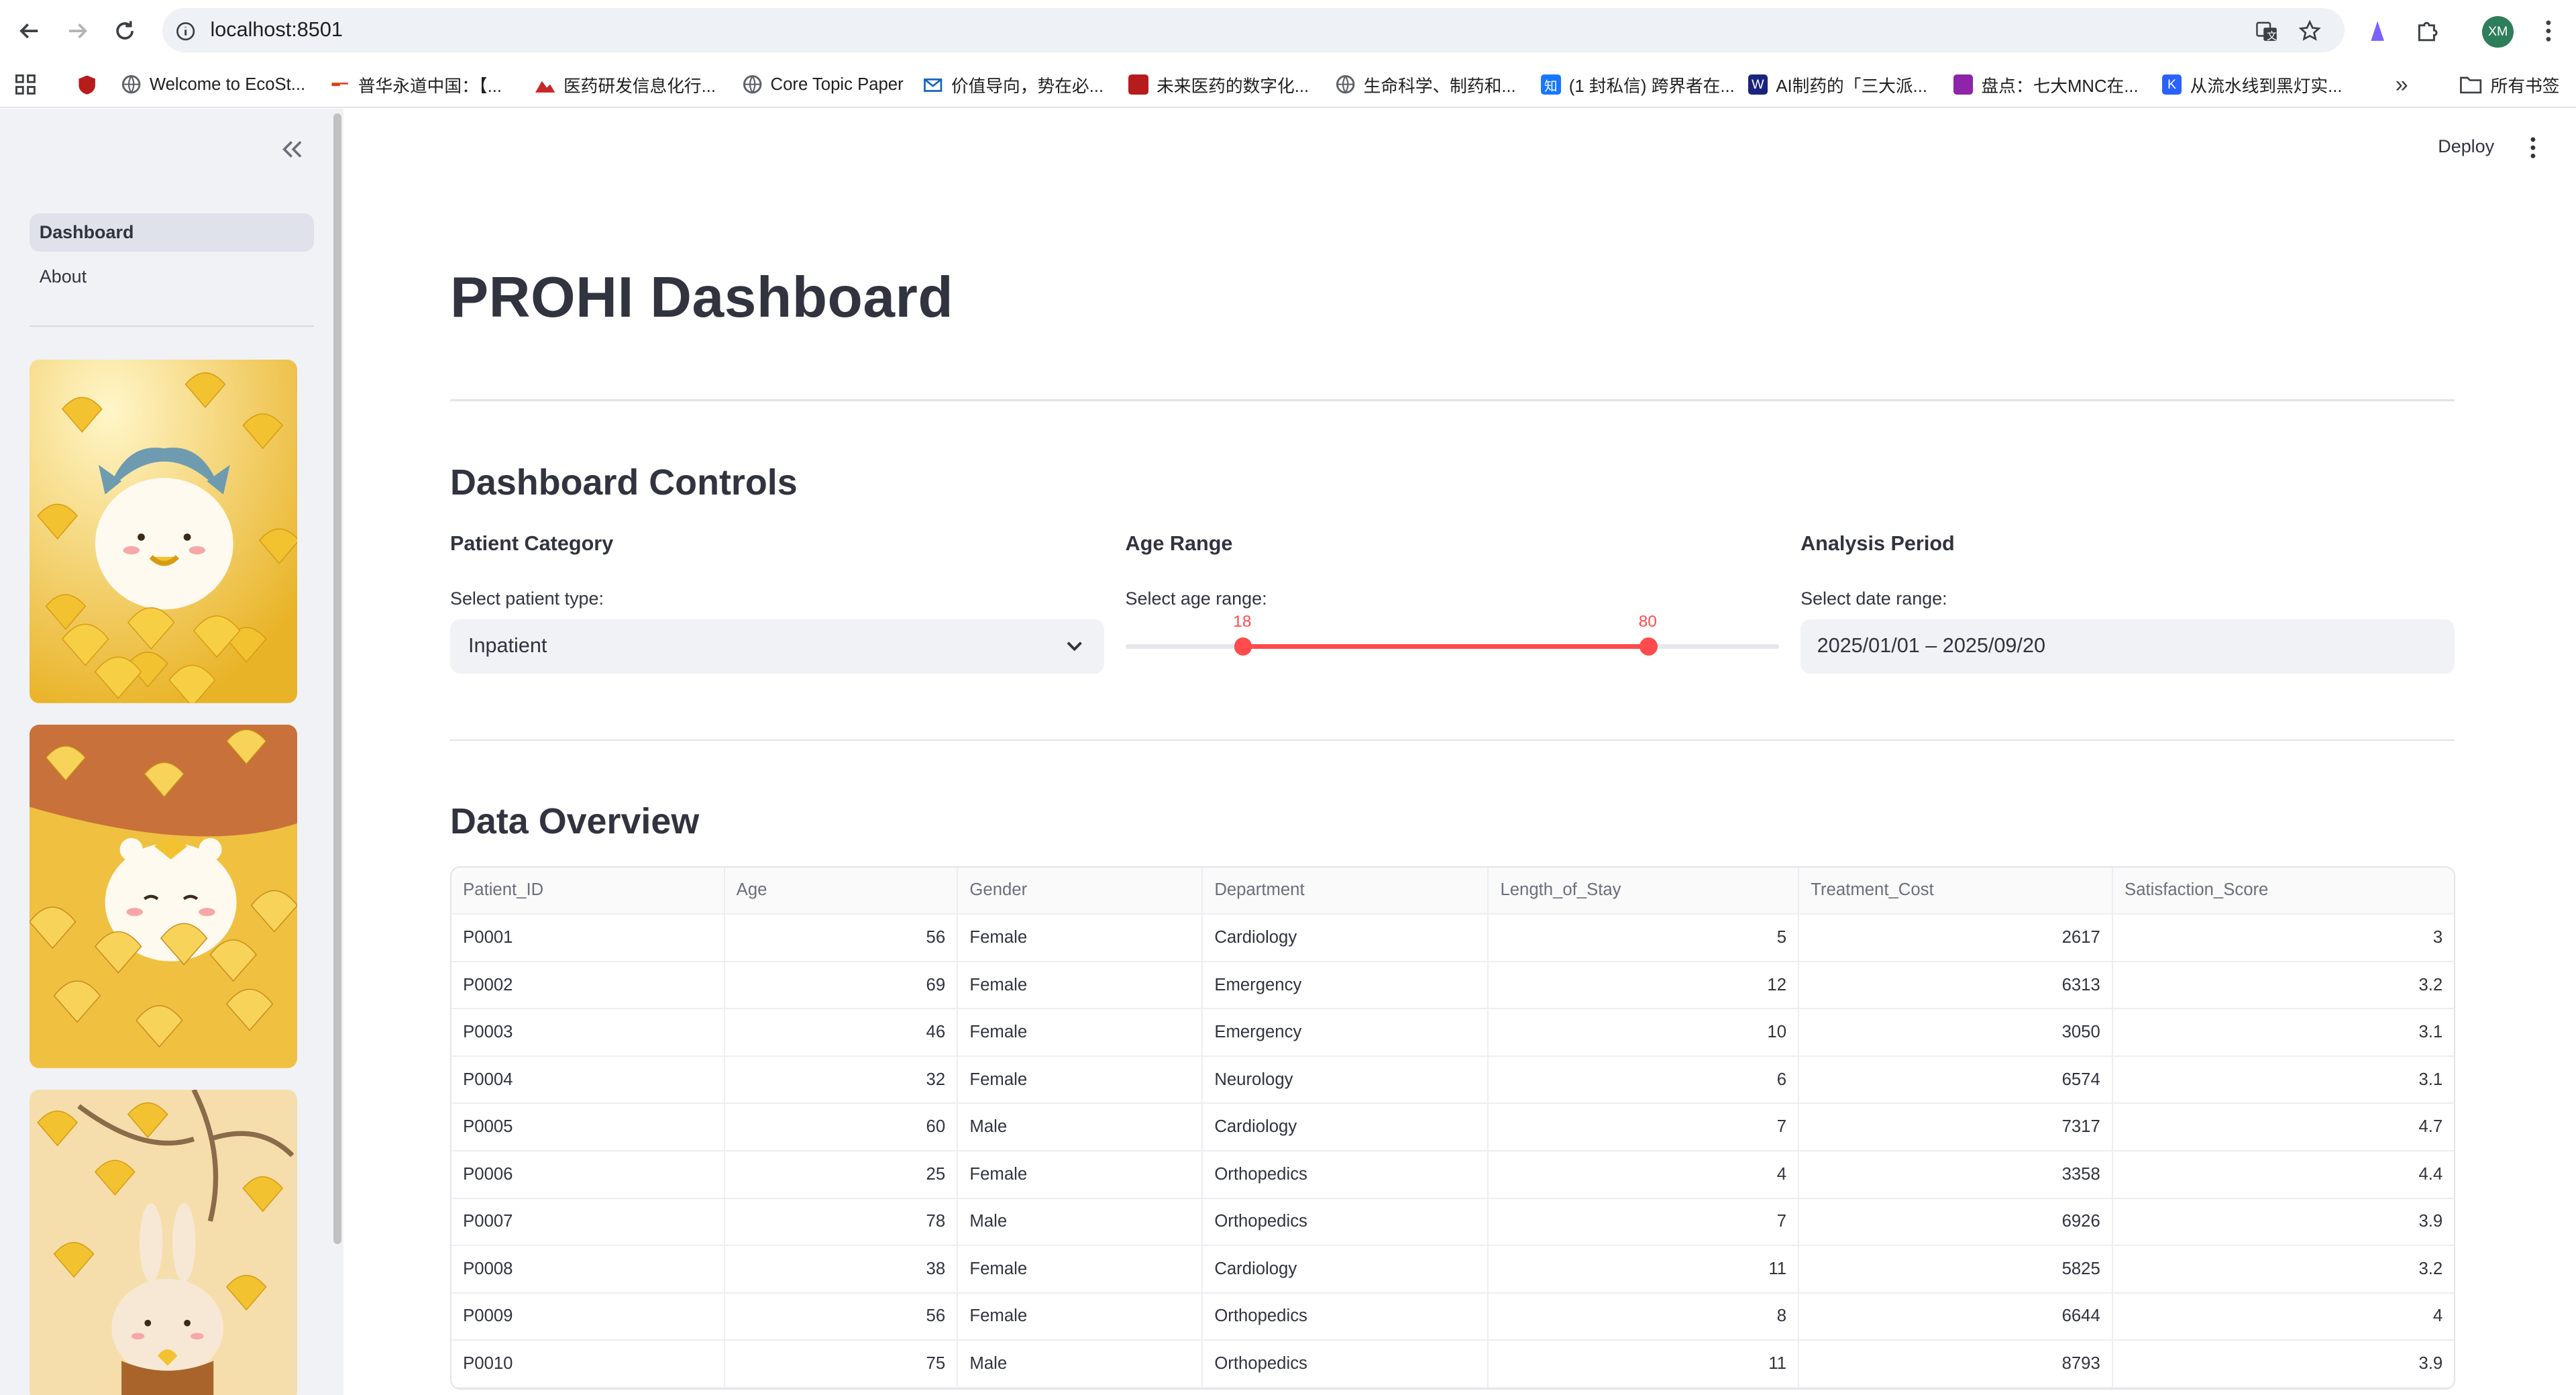 This screenshot has height=1395, width=2576. I want to click on table-cell: 4.4, so click(2283, 1174).